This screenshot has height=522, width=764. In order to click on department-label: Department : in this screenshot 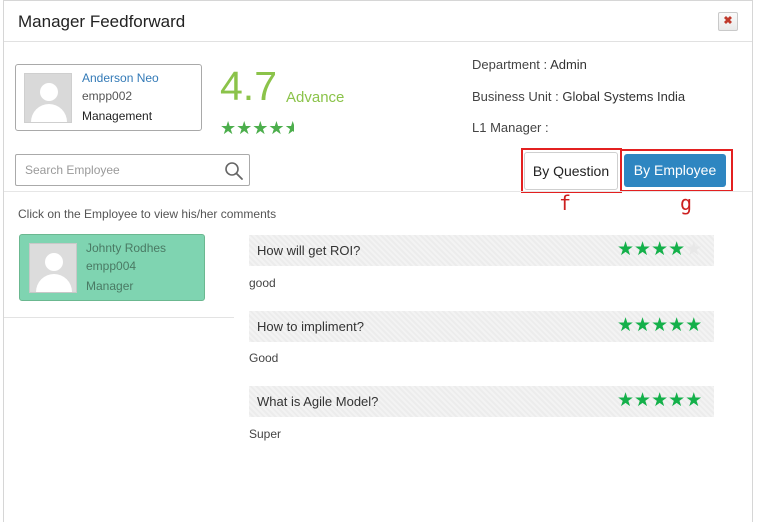, I will do `click(510, 64)`.